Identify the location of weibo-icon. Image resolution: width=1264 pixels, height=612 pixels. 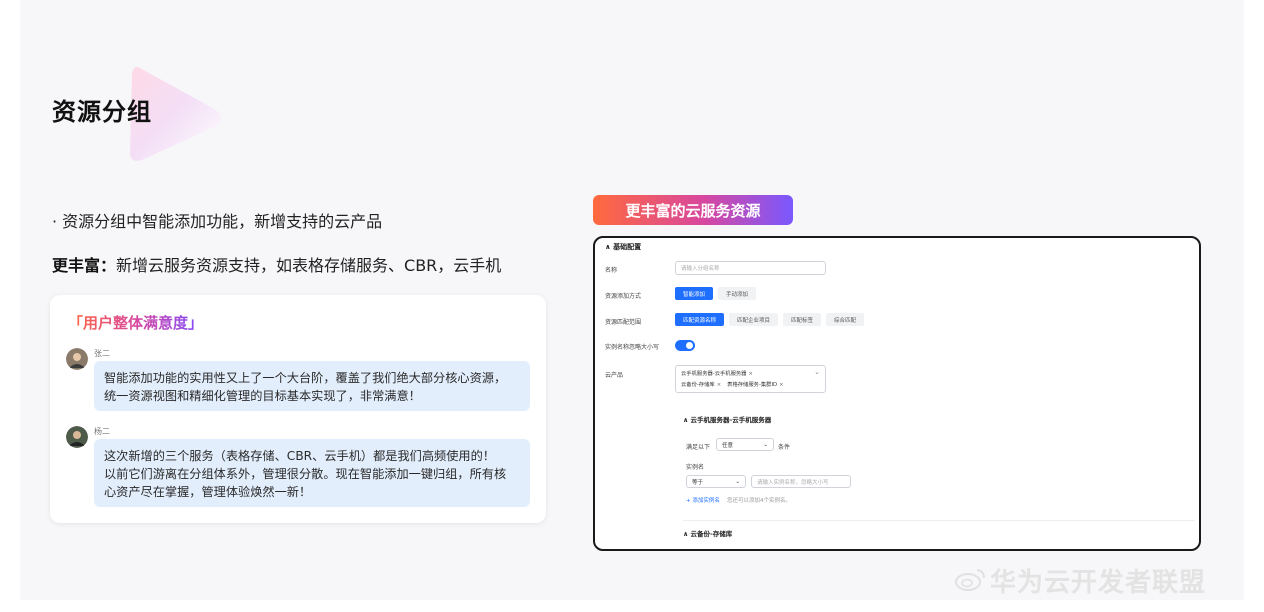
(970, 580).